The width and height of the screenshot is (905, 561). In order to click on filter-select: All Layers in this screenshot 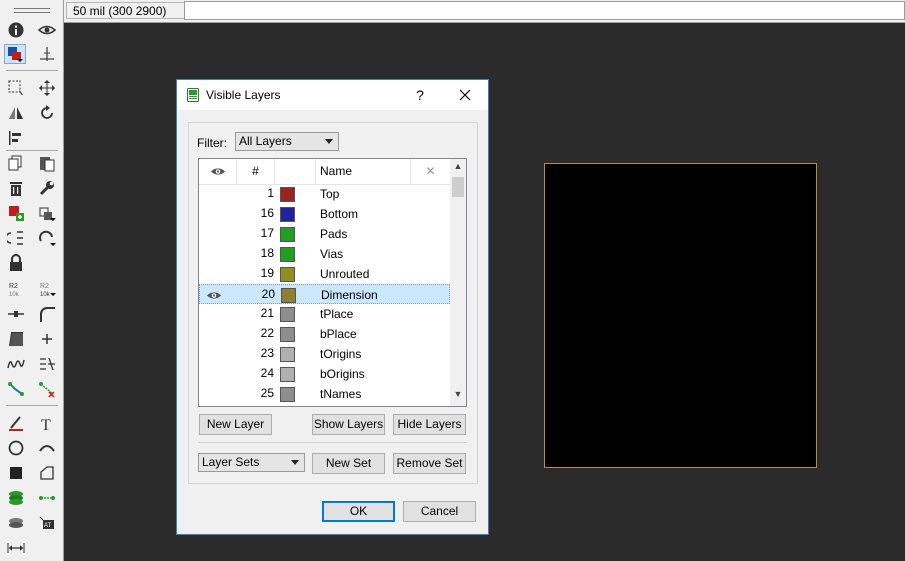, I will do `click(287, 141)`.